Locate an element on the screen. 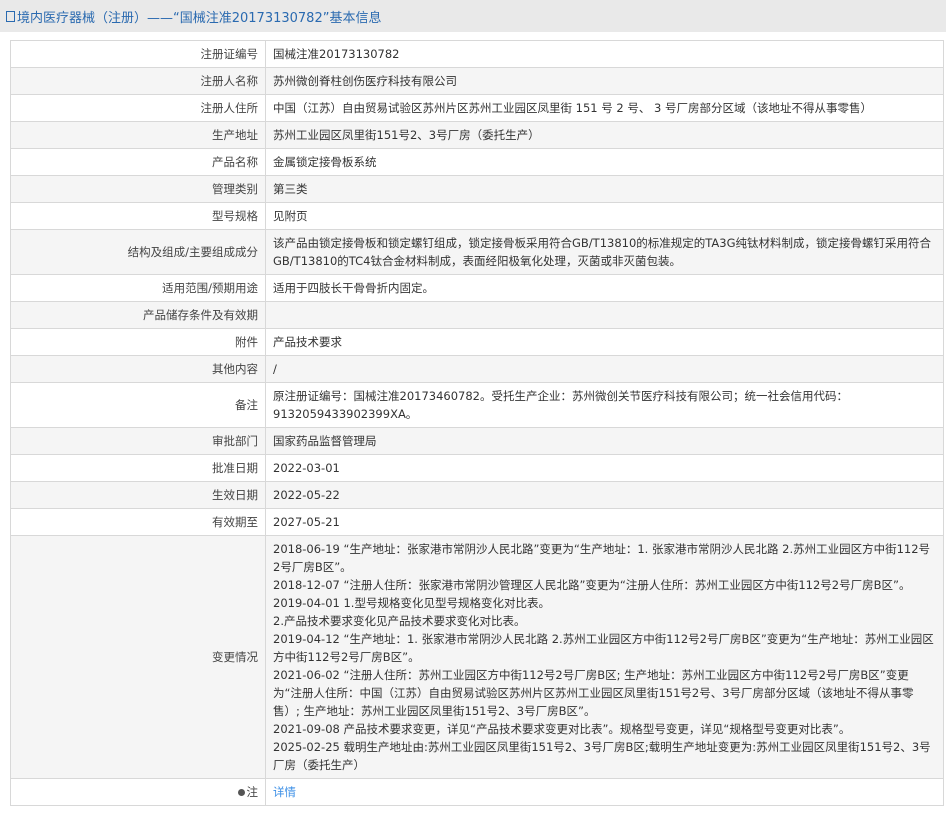 The width and height of the screenshot is (946, 829). row-label: 其他内容 is located at coordinates (138, 369).